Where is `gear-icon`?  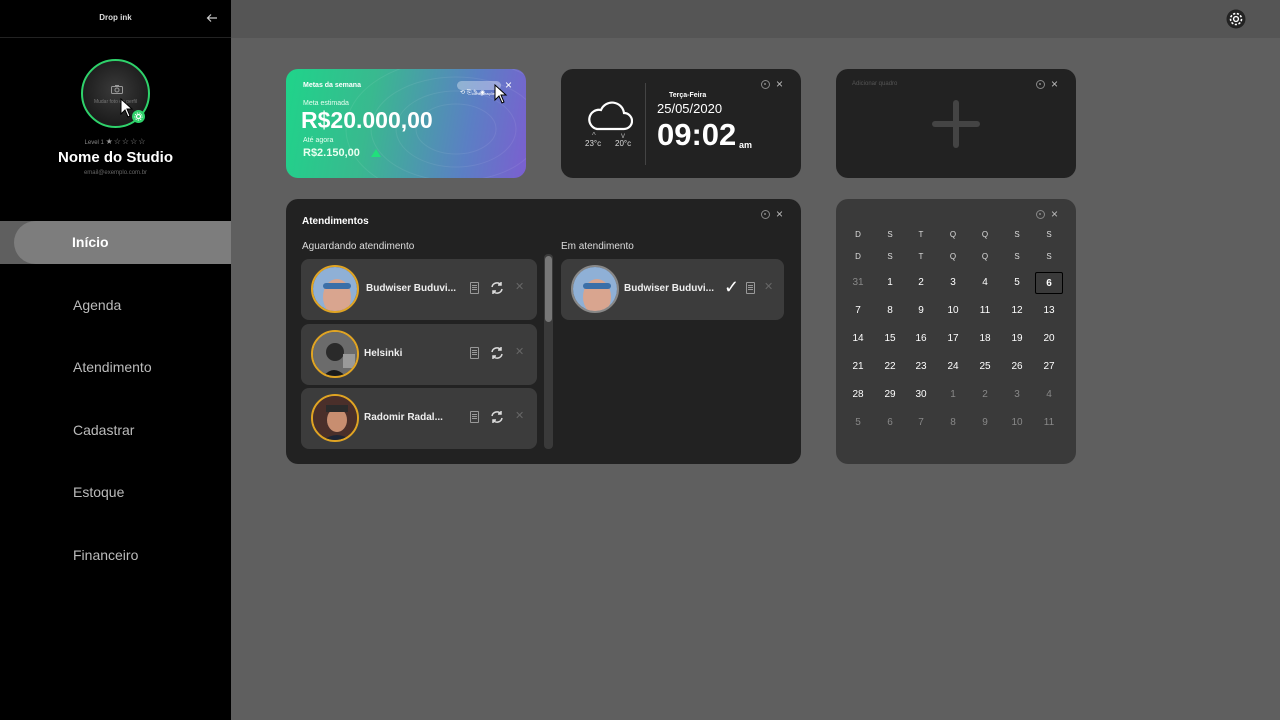 gear-icon is located at coordinates (1236, 19).